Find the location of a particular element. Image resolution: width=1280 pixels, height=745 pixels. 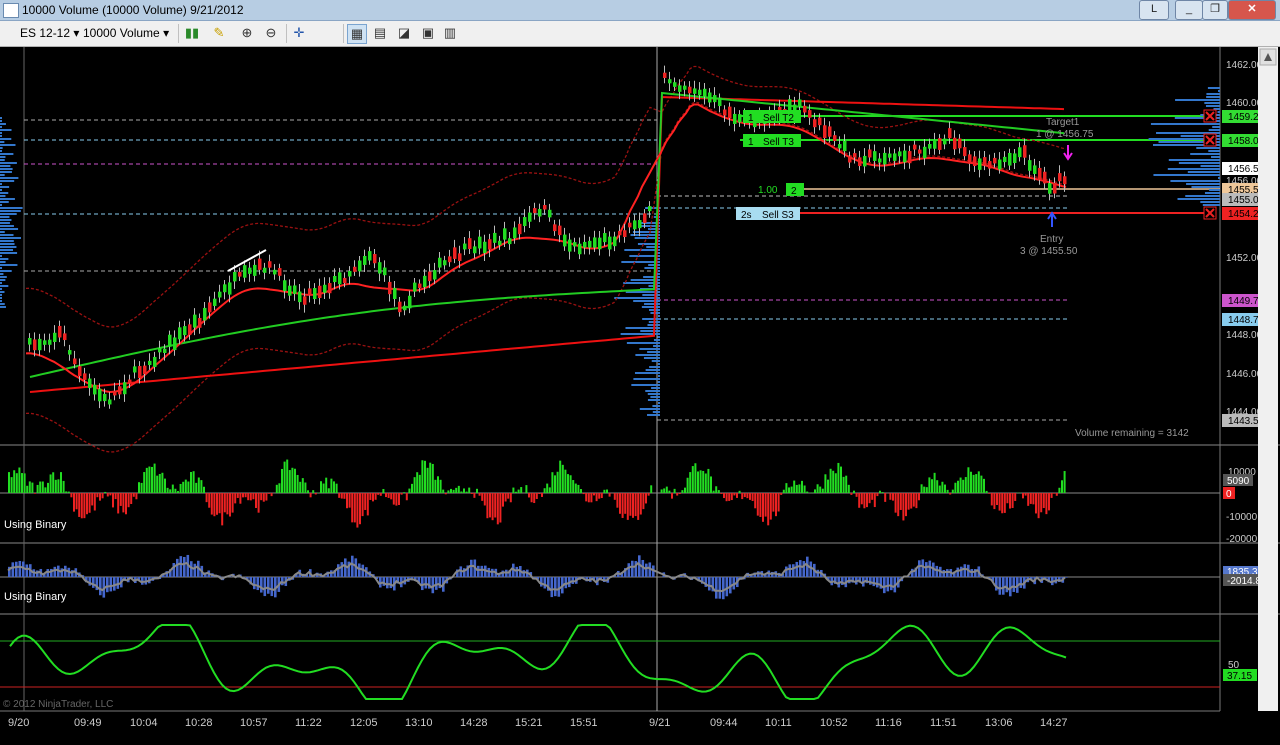

close-order-t2-icon is located at coordinates (1210, 116).